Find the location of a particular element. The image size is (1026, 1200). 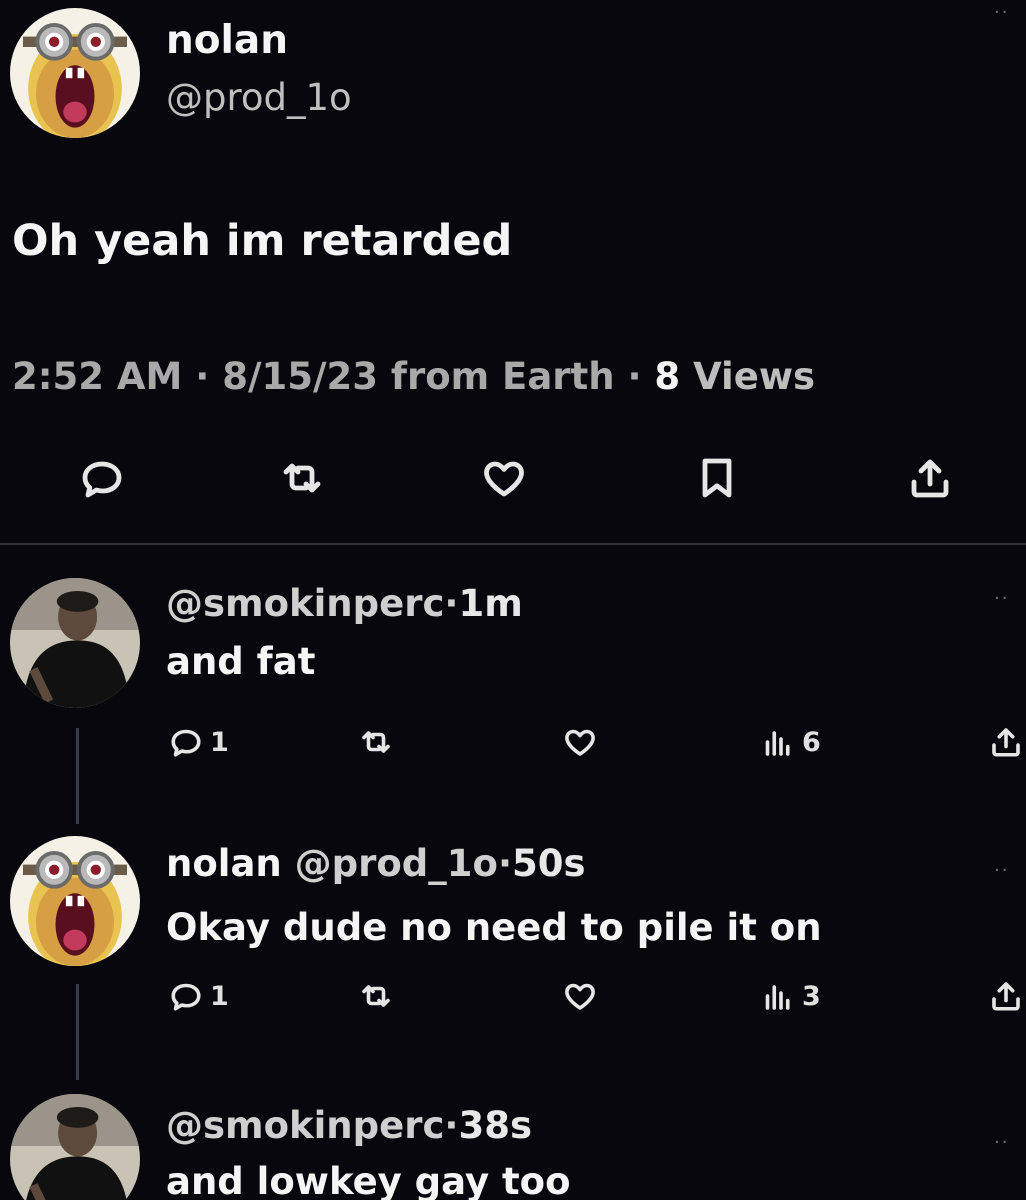

reply-time: 50s is located at coordinates (549, 863).